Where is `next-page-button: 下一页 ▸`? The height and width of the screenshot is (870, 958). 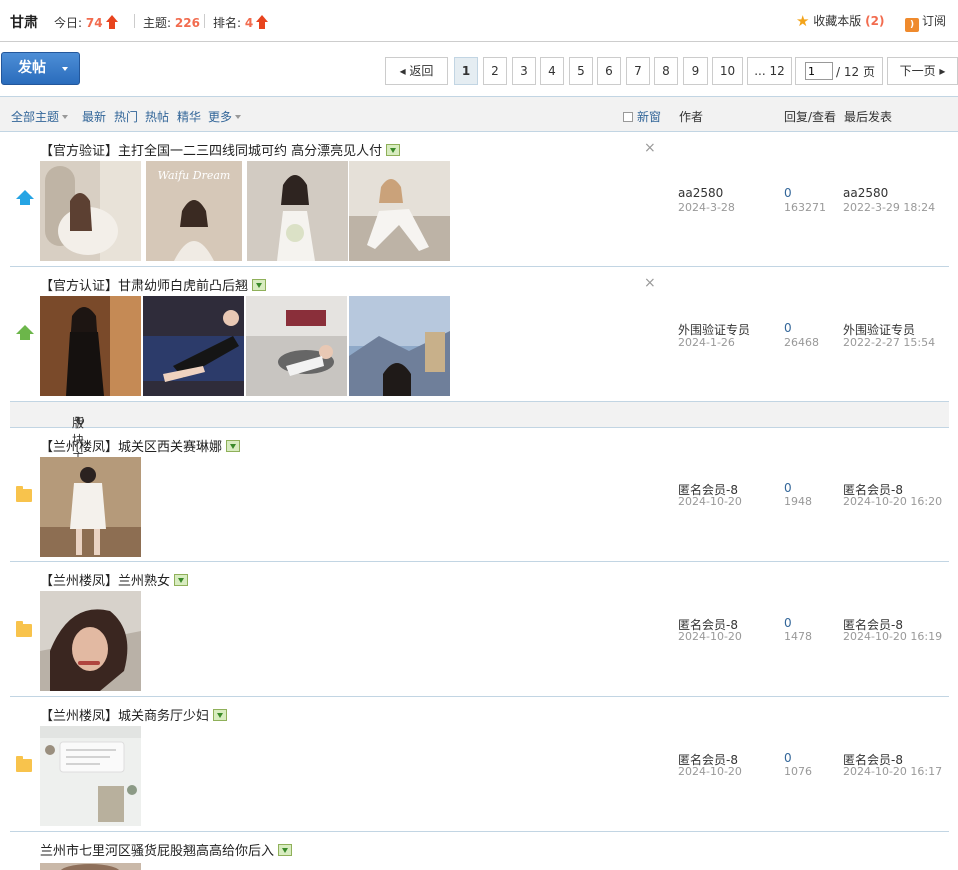
next-page-button: 下一页 ▸ is located at coordinates (922, 71).